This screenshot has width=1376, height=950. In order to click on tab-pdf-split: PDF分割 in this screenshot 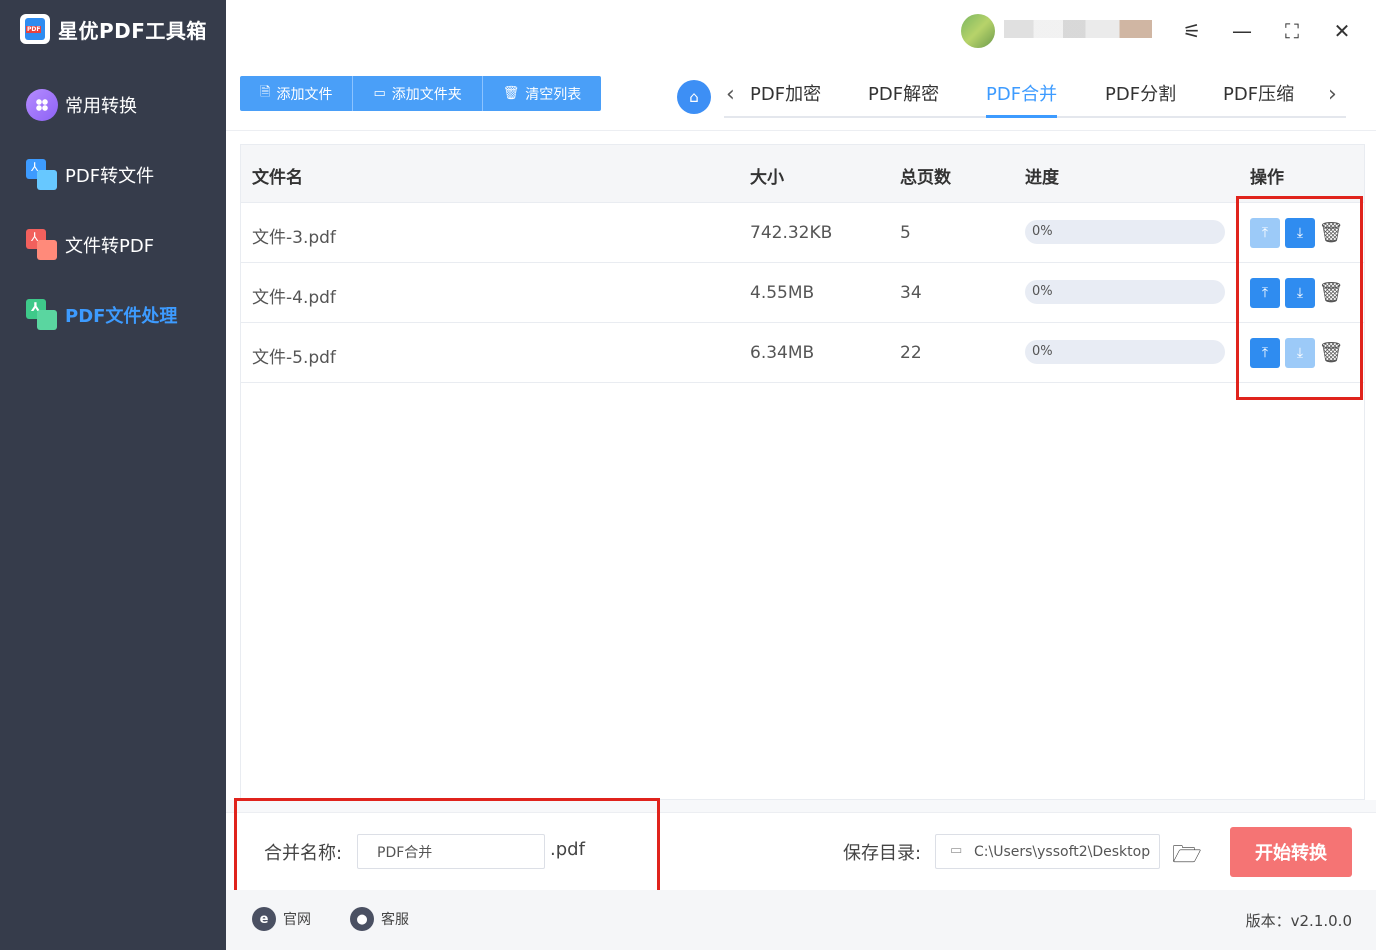, I will do `click(1140, 99)`.